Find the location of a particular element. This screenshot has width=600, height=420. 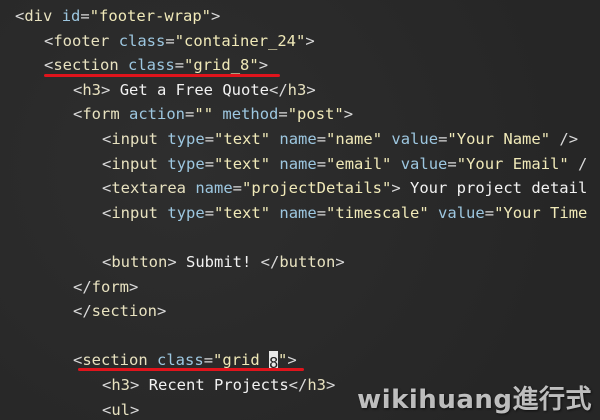

text-cursor: 8 is located at coordinates (273, 361).